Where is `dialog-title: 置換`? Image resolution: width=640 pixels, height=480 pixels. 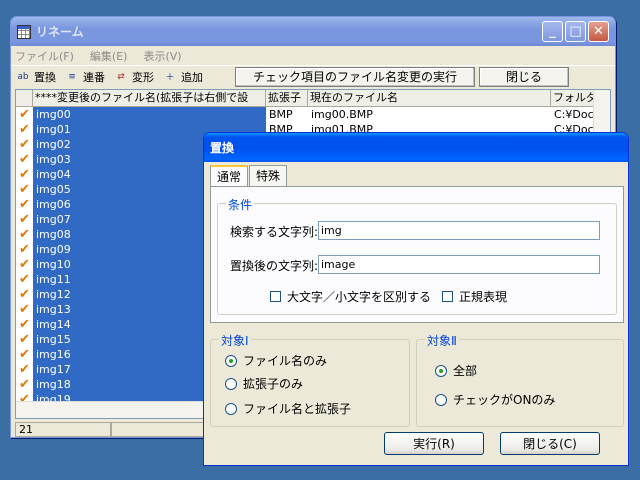
dialog-title: 置換 is located at coordinates (222, 148).